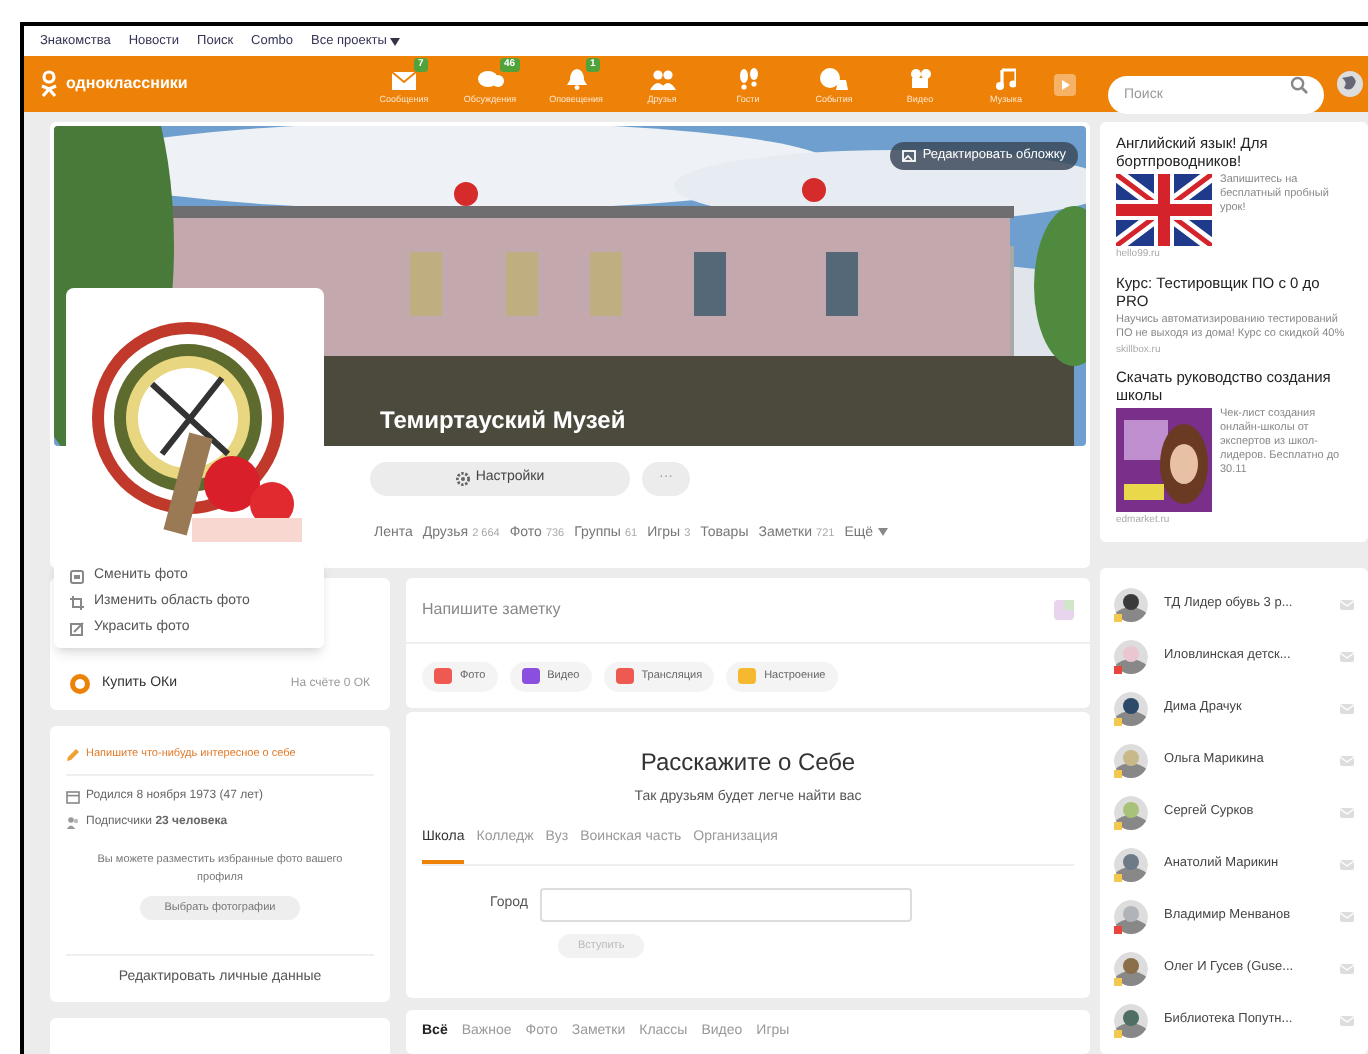  What do you see at coordinates (1350, 84) in the screenshot?
I see `globe-icon` at bounding box center [1350, 84].